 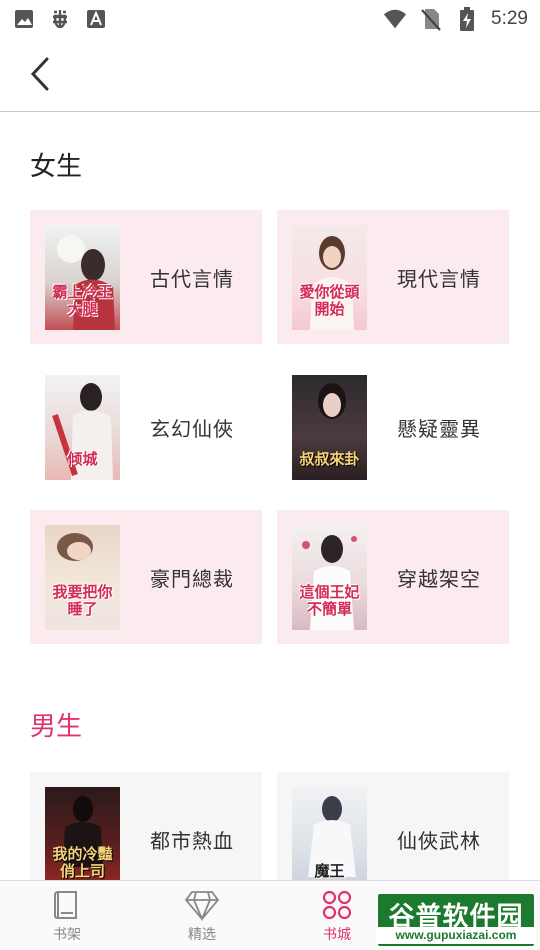 I want to click on category-card: 魔王 仙俠武林, so click(x=393, y=826).